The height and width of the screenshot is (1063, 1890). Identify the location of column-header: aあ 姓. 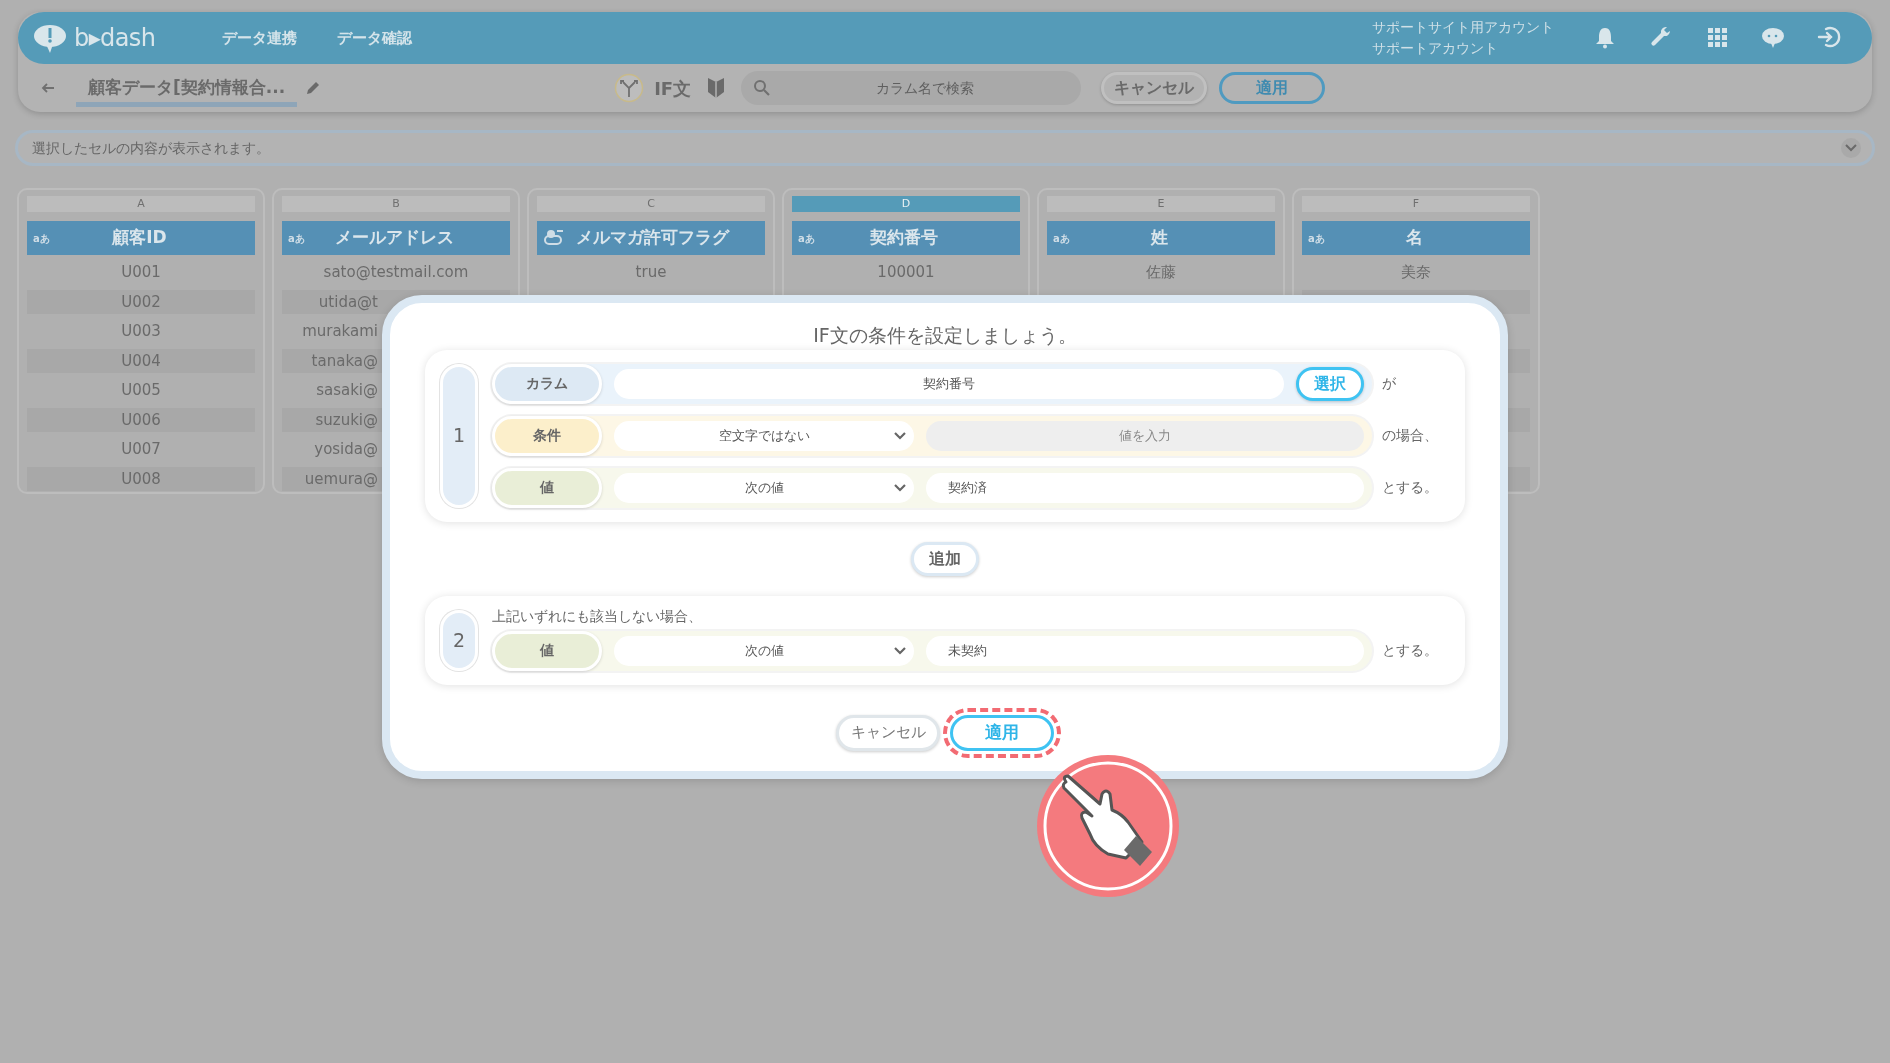
(1161, 238).